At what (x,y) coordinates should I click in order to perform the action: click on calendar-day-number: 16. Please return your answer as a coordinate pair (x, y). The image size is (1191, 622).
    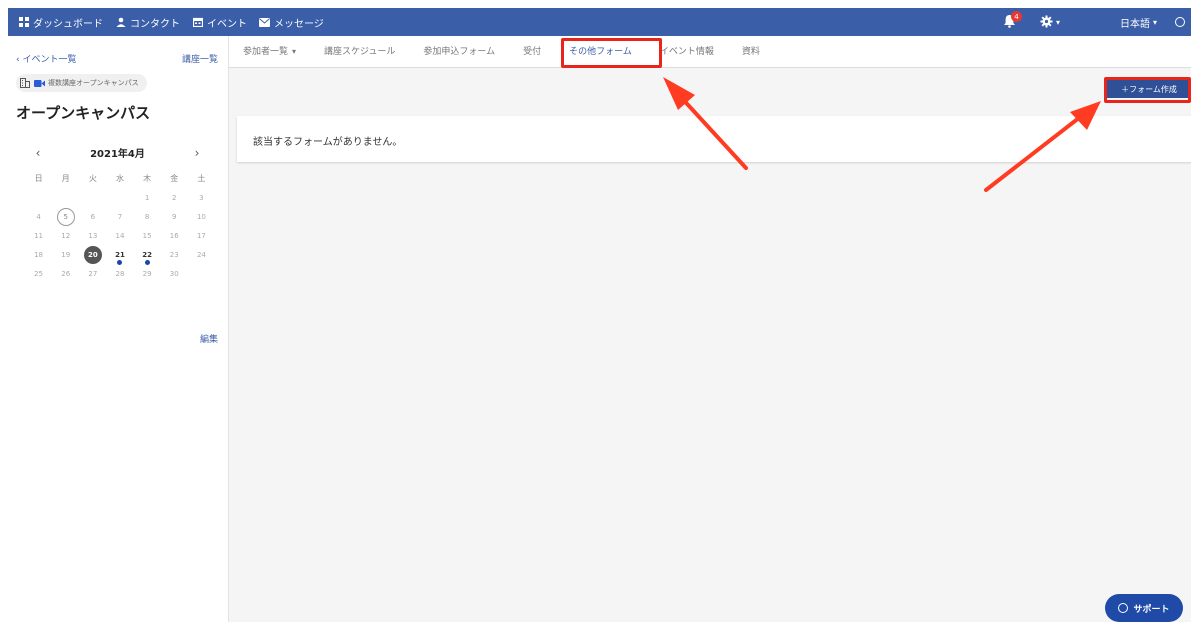
    Looking at the image, I should click on (174, 236).